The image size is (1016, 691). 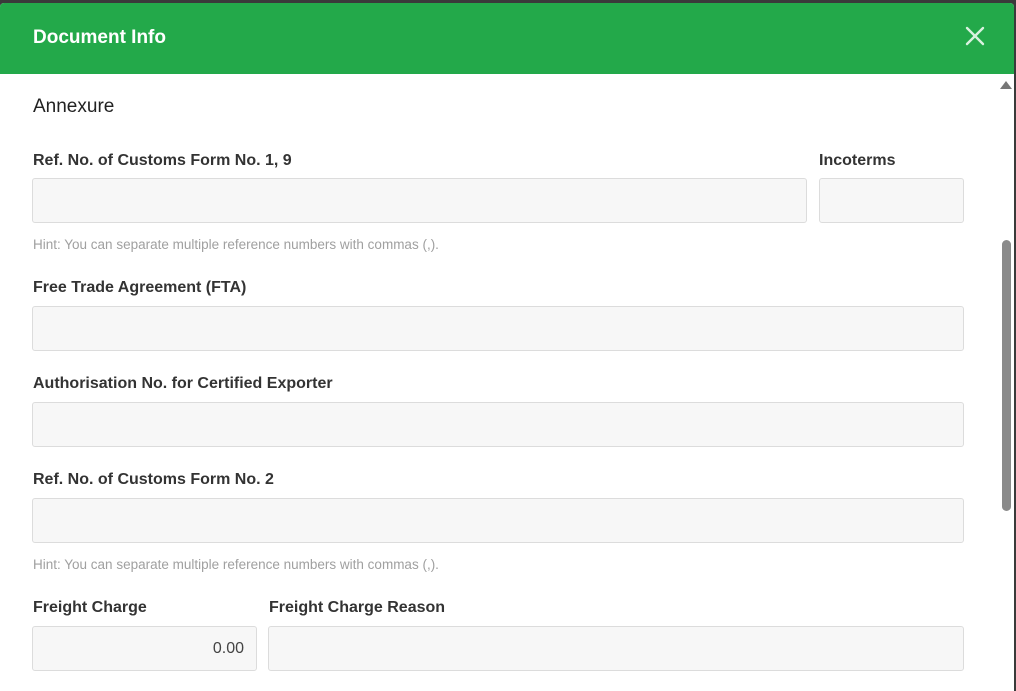 I want to click on incoterms-label: Incoterms, so click(x=857, y=160).